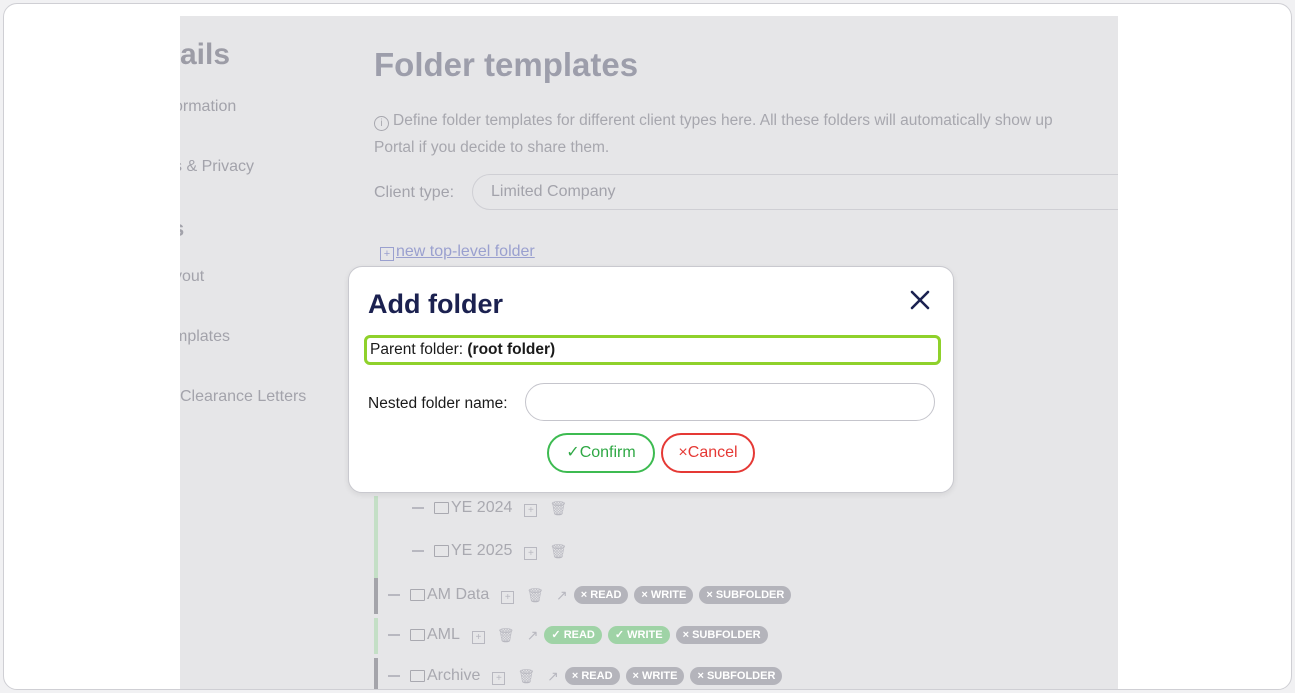  Describe the element at coordinates (638, 635) in the screenshot. I see `write-permission-badge: ✓ WRITE` at that location.